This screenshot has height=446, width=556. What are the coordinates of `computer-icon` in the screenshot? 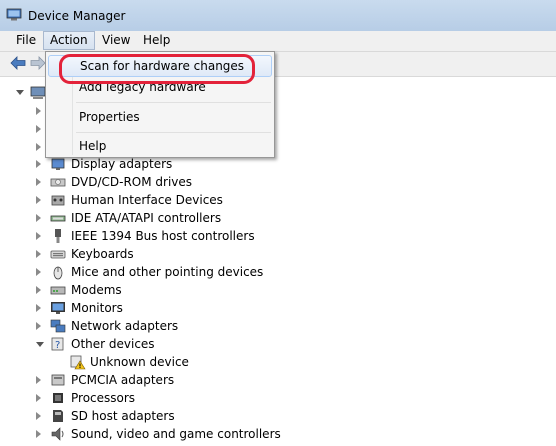 It's located at (38, 92).